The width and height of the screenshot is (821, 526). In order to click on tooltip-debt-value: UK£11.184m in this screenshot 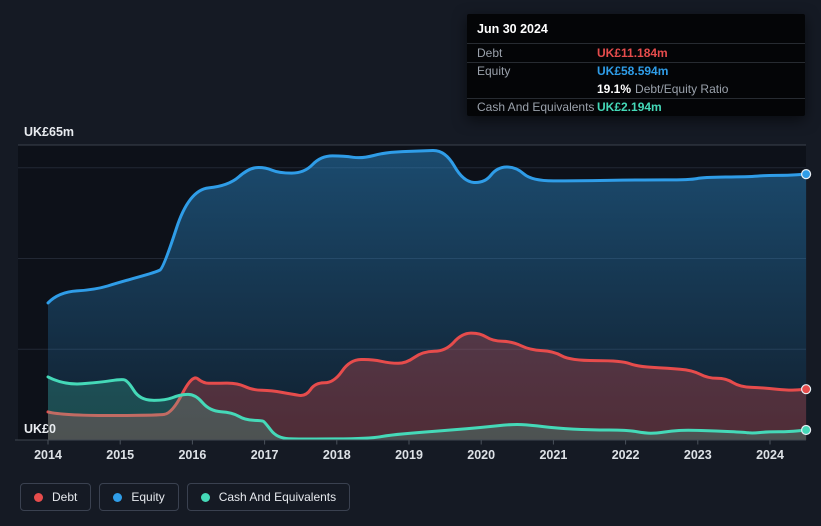, I will do `click(632, 52)`.